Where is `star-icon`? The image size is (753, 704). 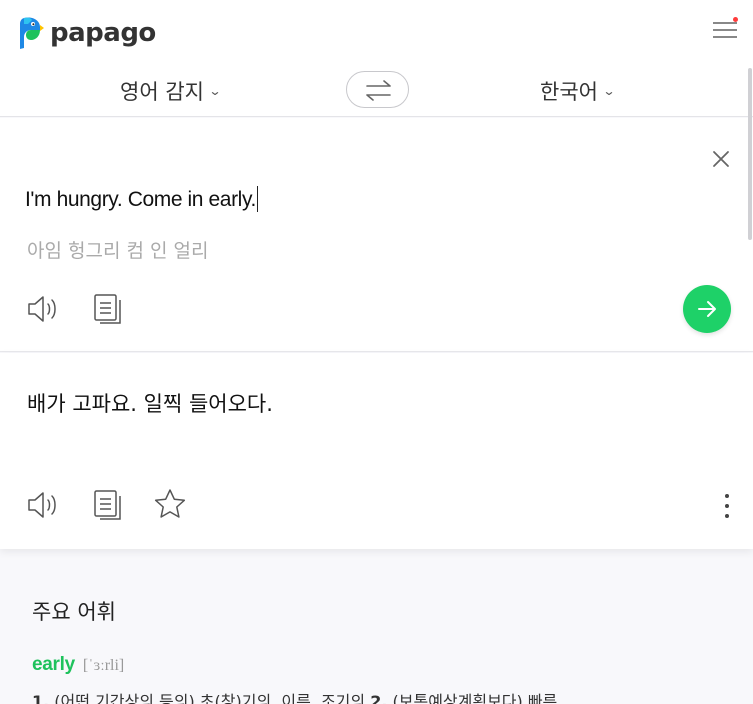
star-icon is located at coordinates (170, 506).